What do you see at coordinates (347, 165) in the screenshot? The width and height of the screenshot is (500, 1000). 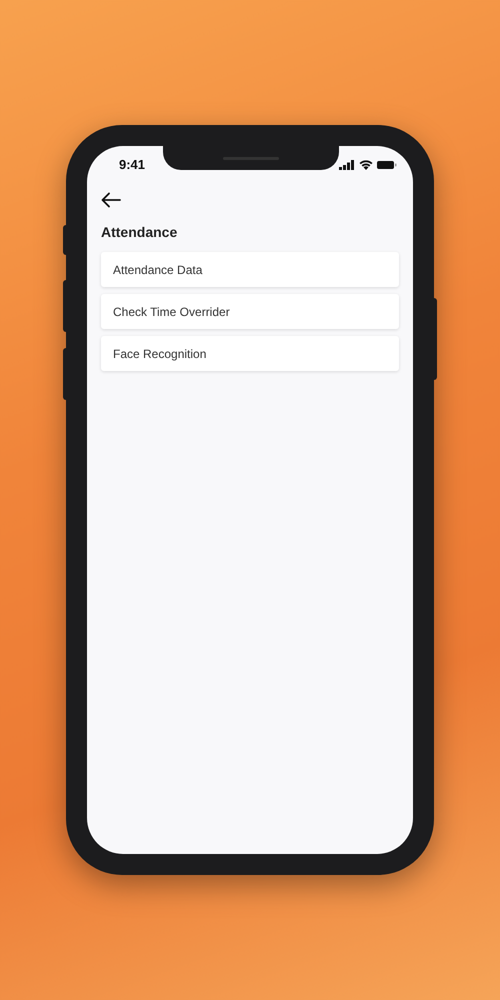 I see `signal-icon` at bounding box center [347, 165].